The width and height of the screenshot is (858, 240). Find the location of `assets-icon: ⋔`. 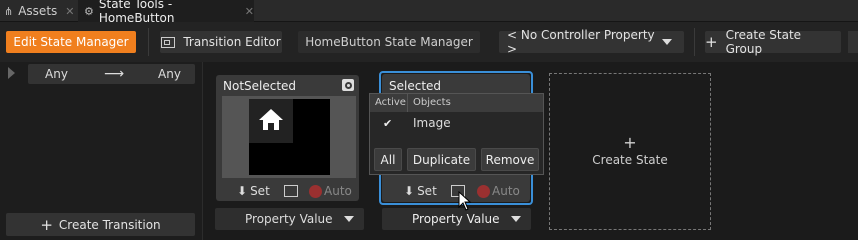

assets-icon: ⋔ is located at coordinates (9, 11).